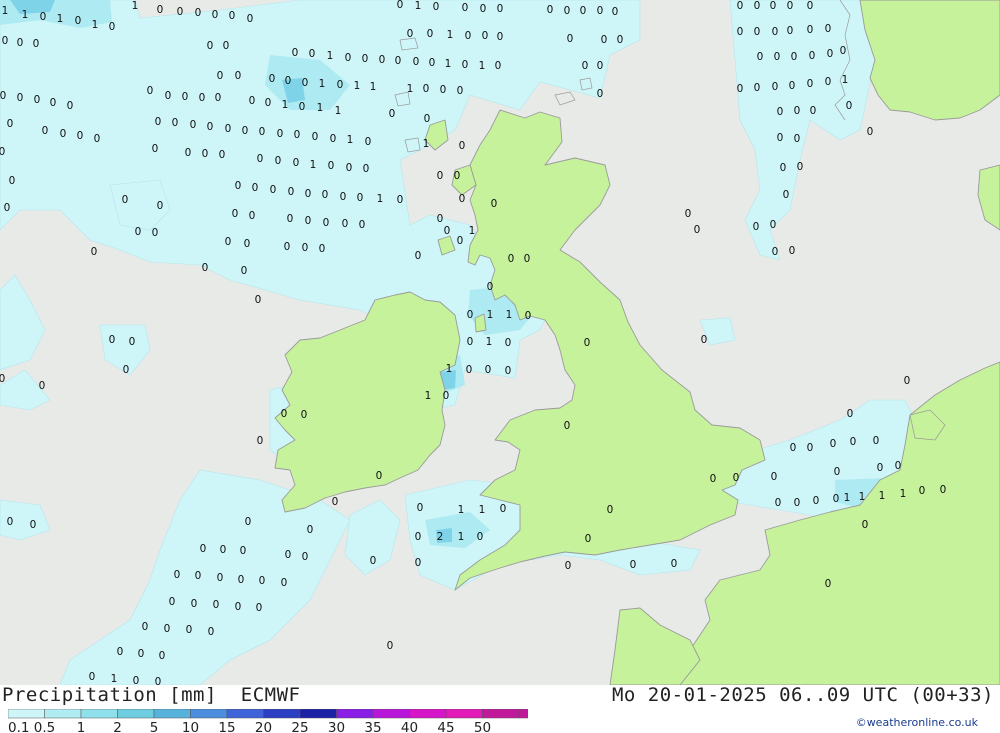  Describe the element at coordinates (299, 726) in the screenshot. I see `legend-label: 25` at that location.